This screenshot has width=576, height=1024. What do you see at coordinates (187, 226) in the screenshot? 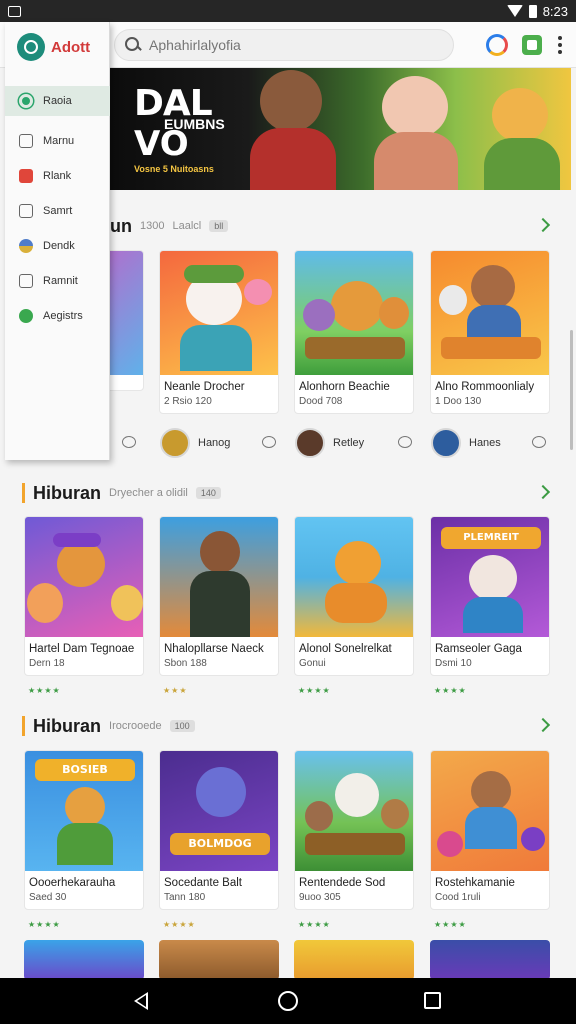
I see `section-meta-2: Laalcl` at bounding box center [187, 226].